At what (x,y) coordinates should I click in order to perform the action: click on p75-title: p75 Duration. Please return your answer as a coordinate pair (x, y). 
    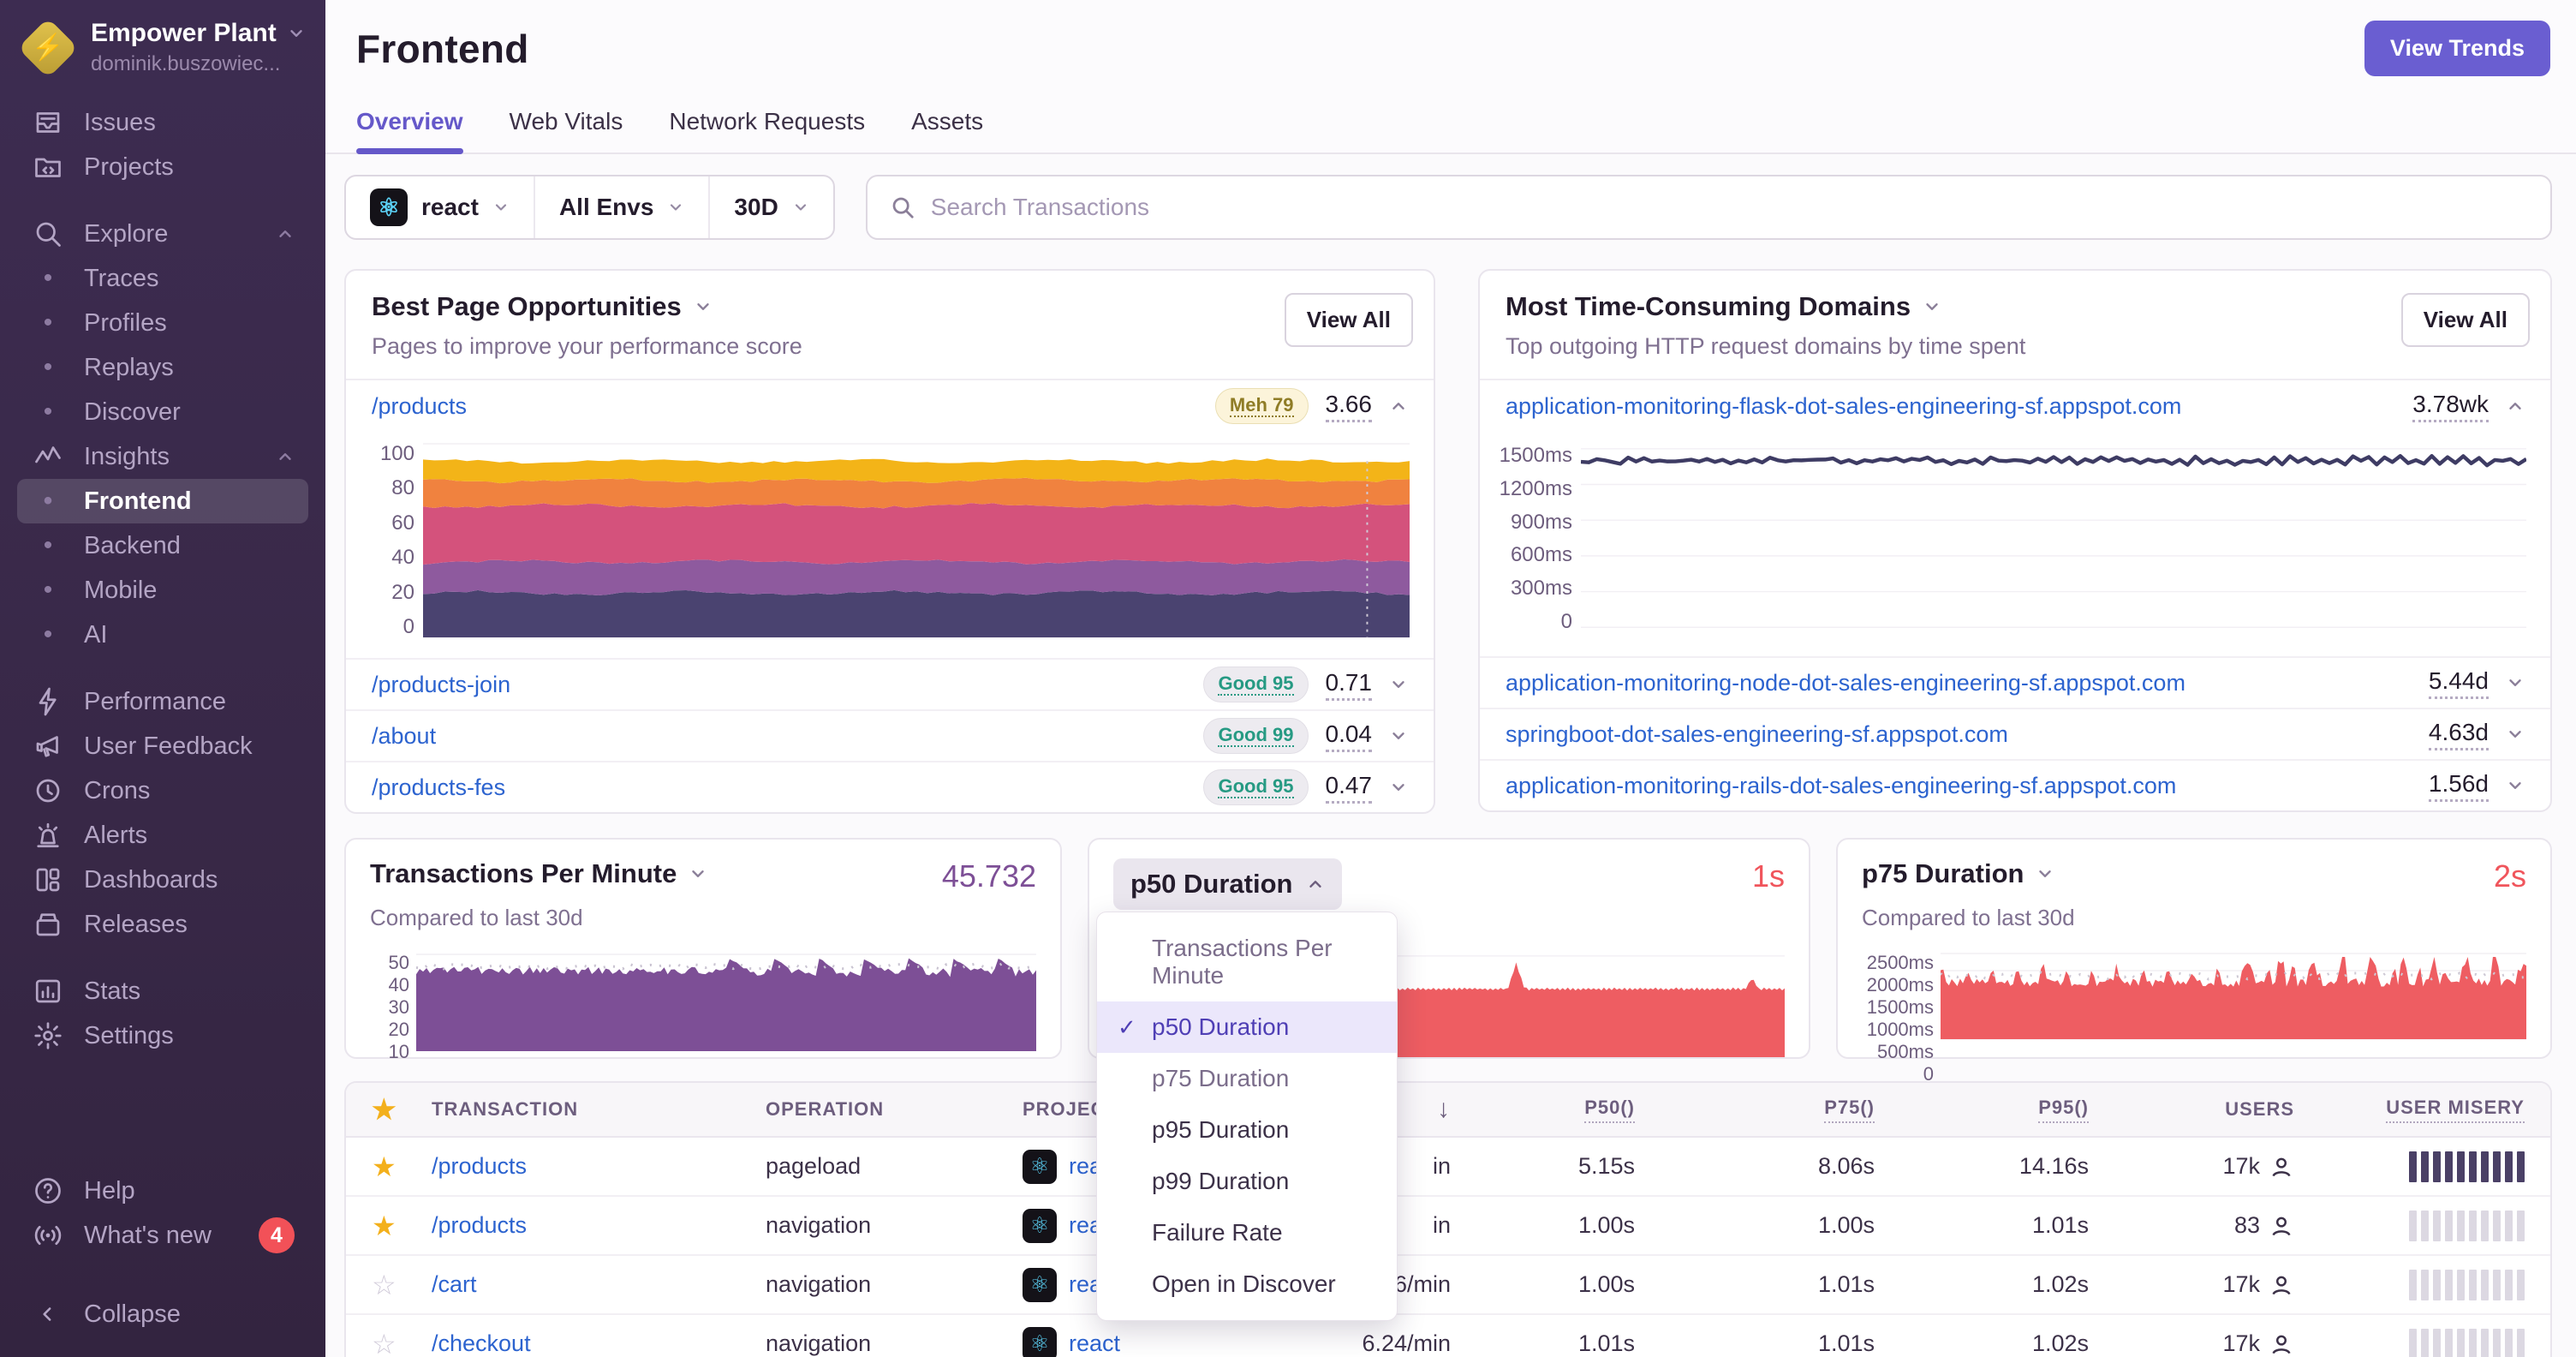
    Looking at the image, I should click on (1958, 873).